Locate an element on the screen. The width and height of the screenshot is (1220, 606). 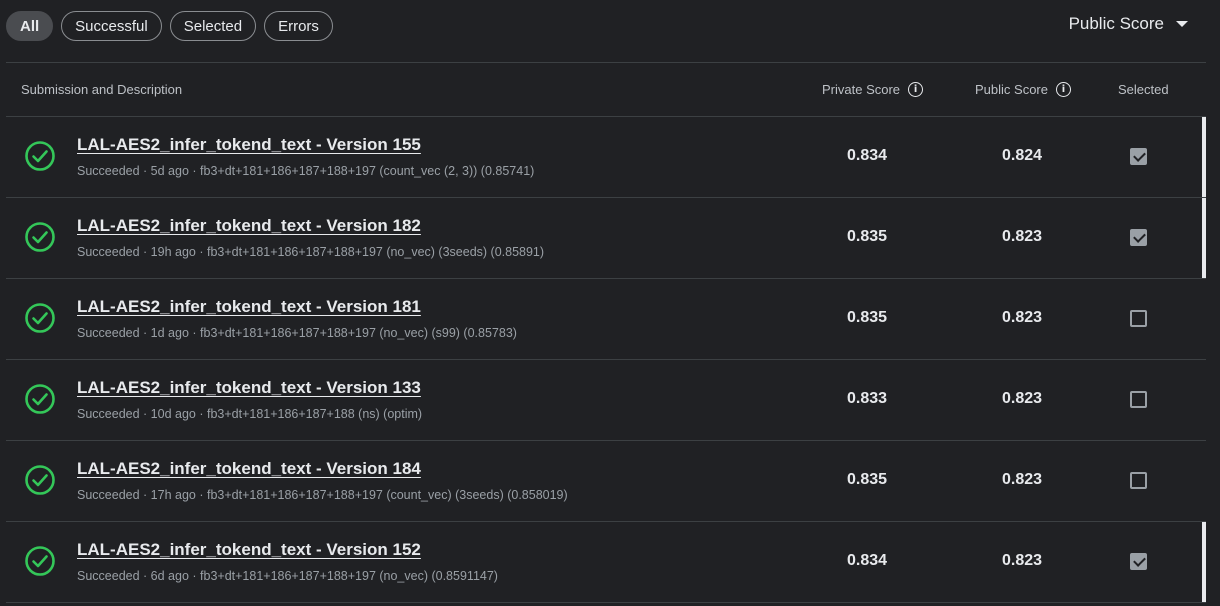
submission-age: 19h ago is located at coordinates (173, 252).